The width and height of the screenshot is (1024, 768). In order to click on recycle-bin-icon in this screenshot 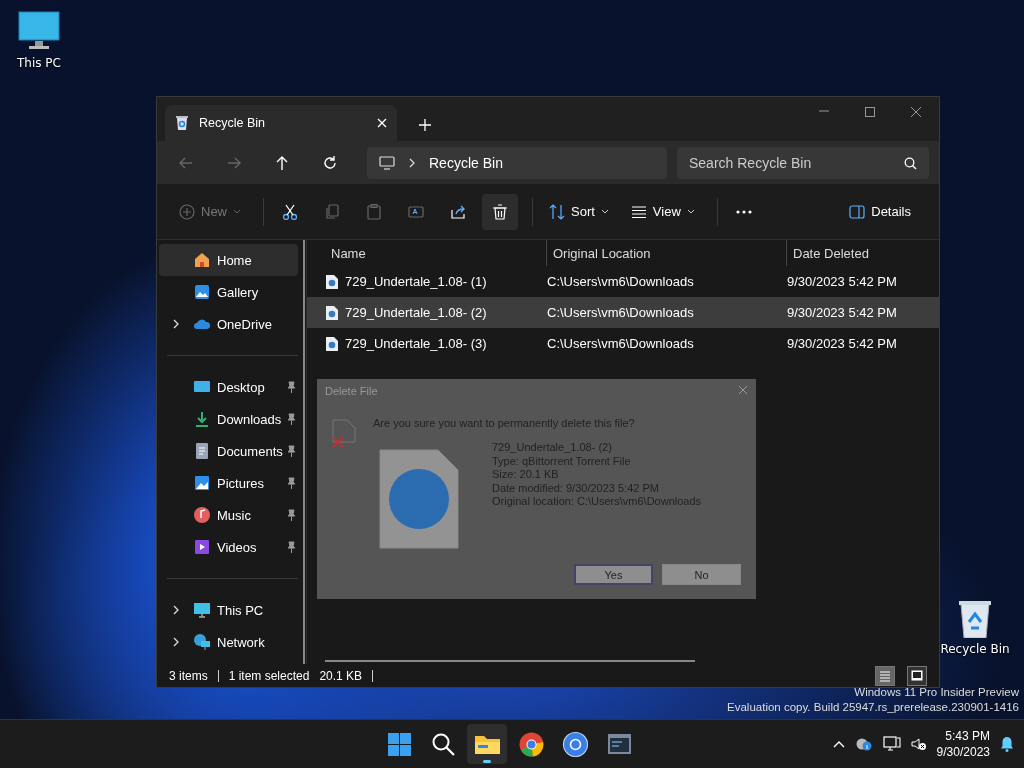, I will do `click(182, 123)`.